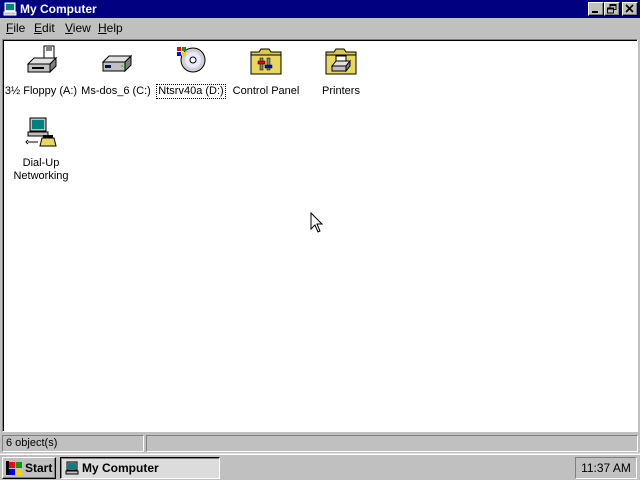 This screenshot has width=640, height=480. I want to click on menu-view: View, so click(78, 28).